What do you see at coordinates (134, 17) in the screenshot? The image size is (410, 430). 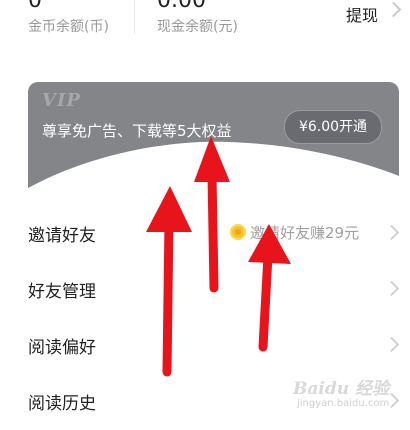 I see `balance-divider` at bounding box center [134, 17].